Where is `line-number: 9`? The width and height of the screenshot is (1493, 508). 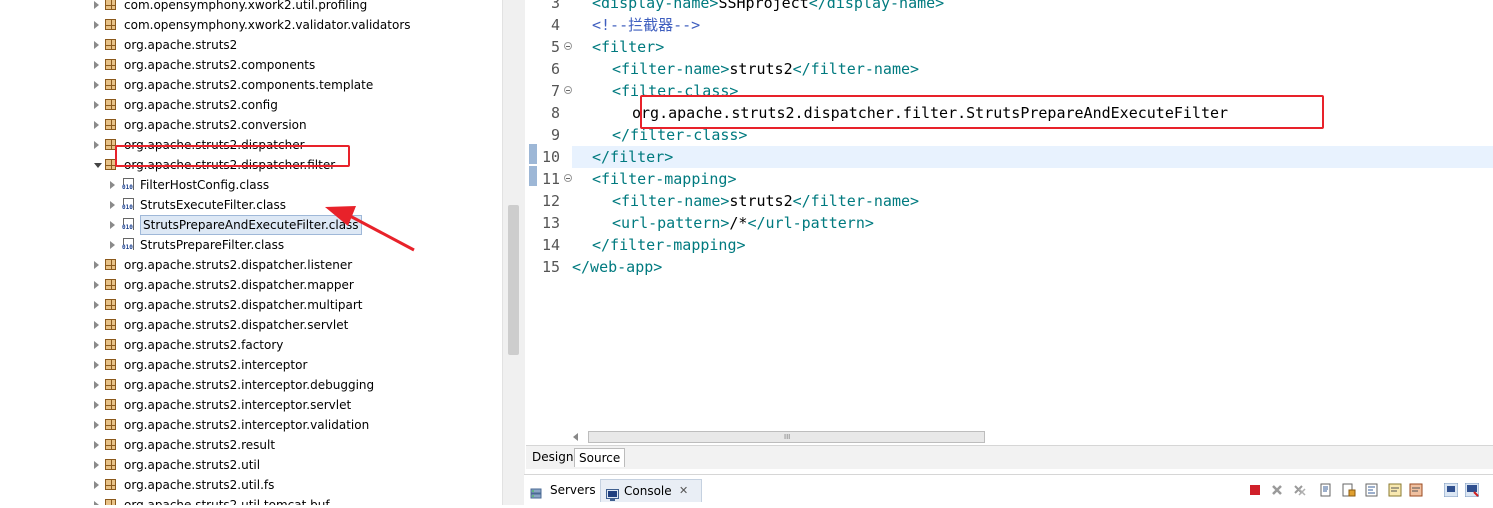
line-number: 9 is located at coordinates (555, 135).